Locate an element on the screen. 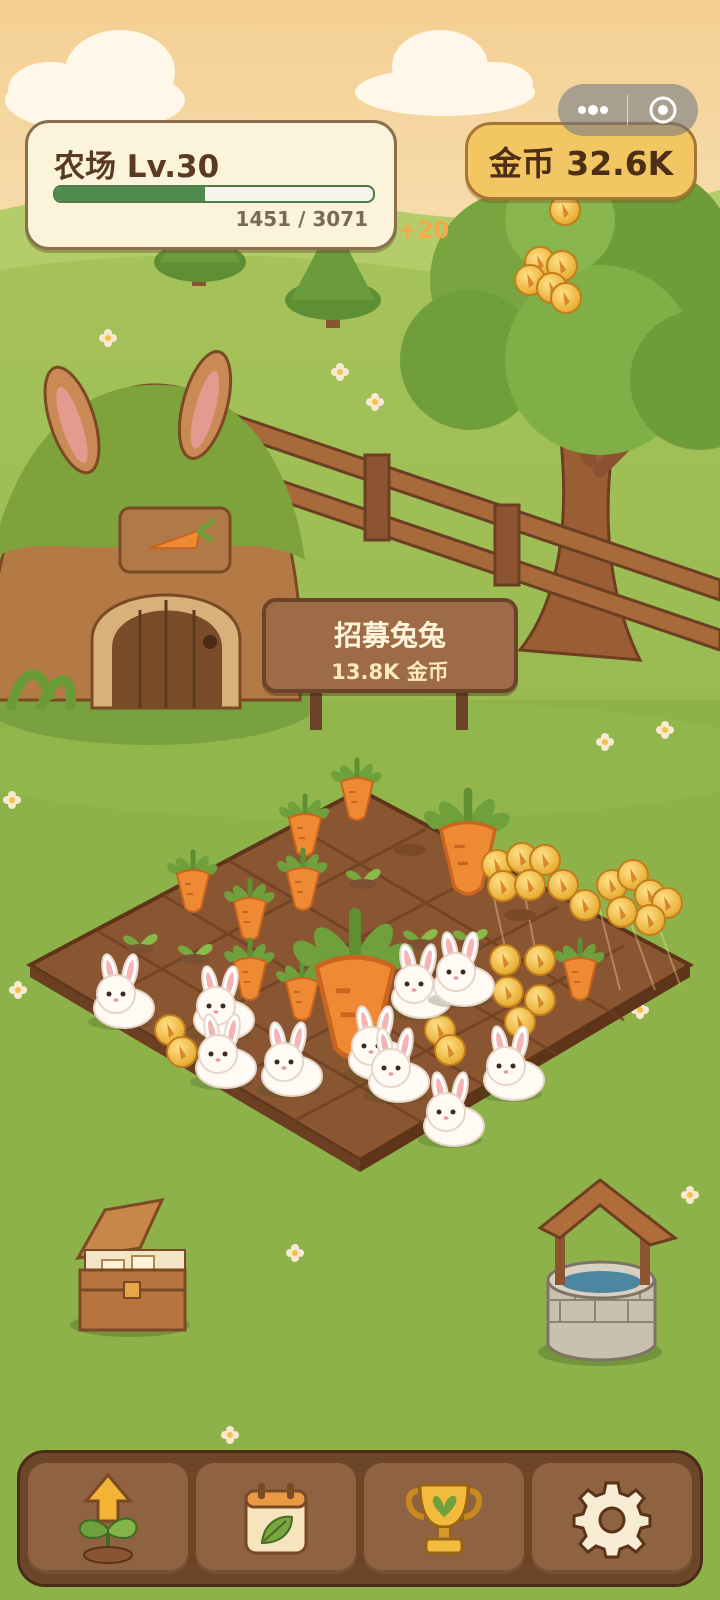  upgrade-sprout-button is located at coordinates (108, 1518).